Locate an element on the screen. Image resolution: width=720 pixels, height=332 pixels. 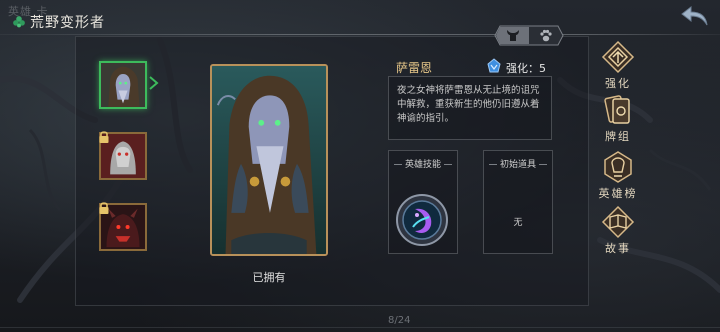
tab-paw is located at coordinates (546, 35).